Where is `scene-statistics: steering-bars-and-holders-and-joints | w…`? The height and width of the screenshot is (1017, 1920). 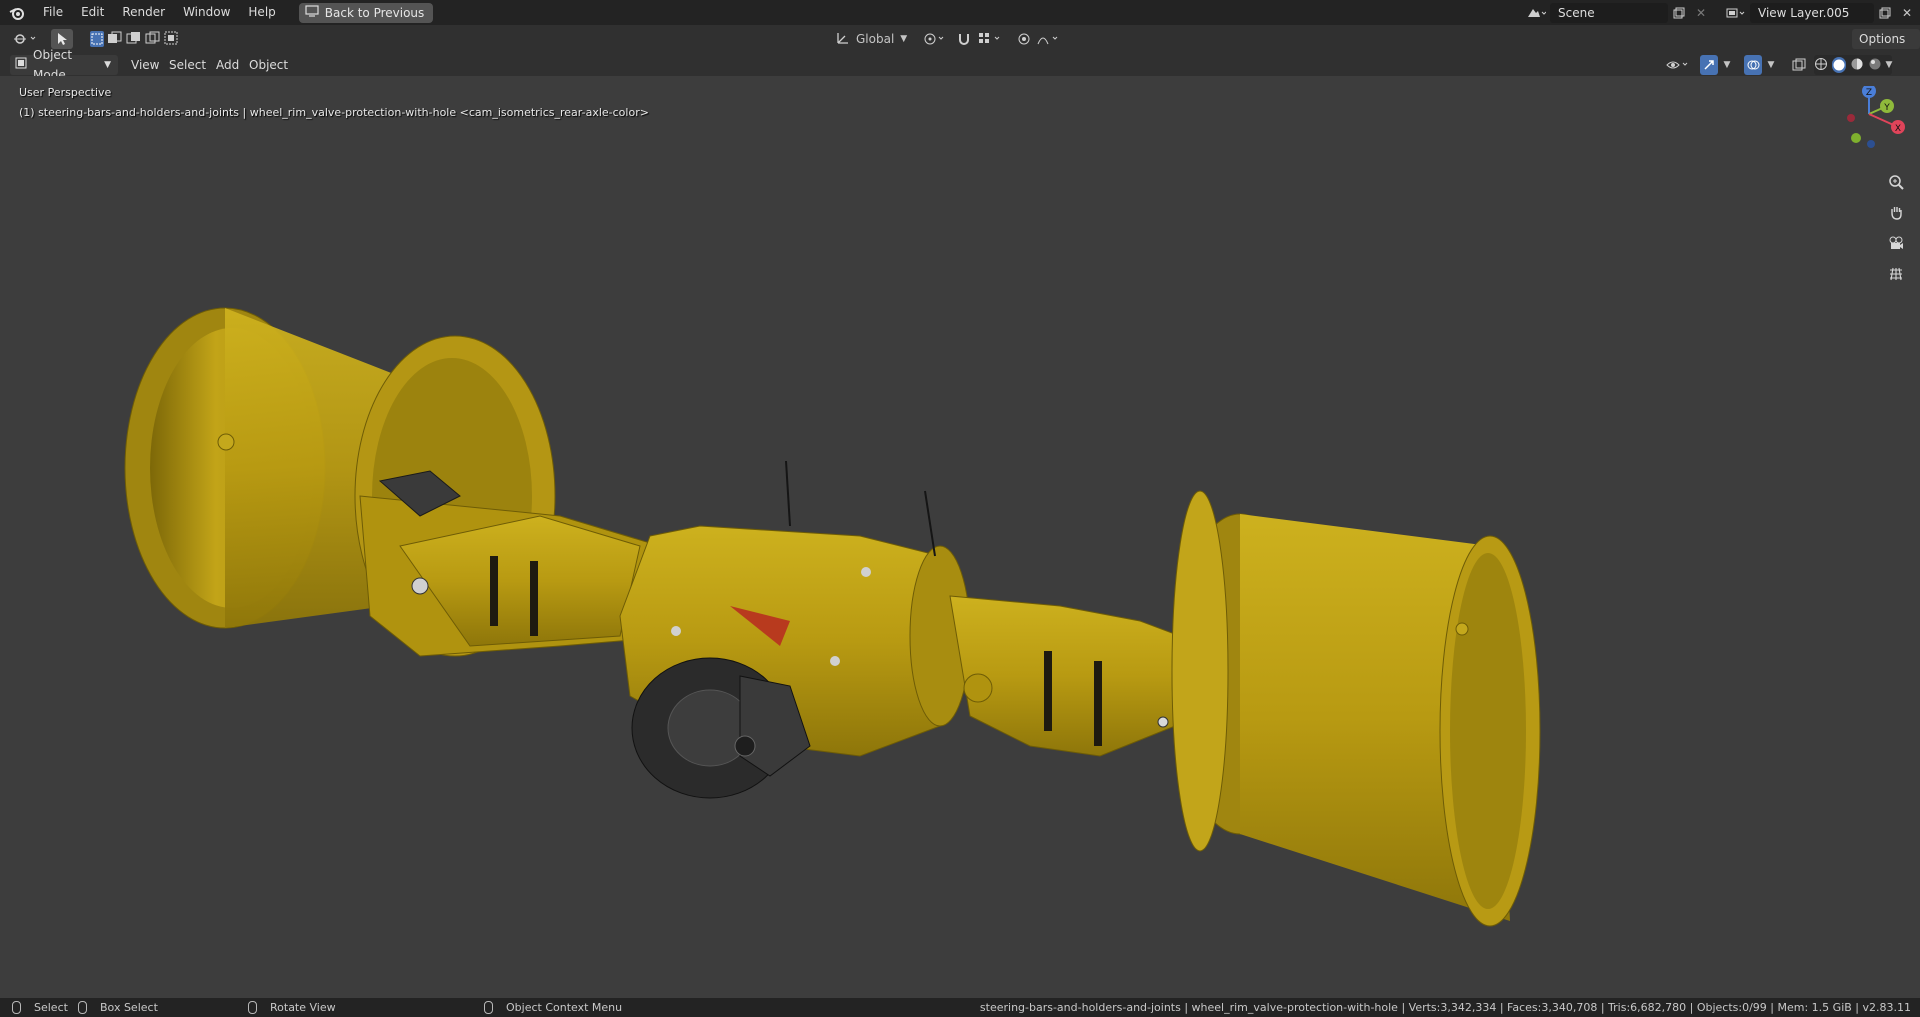 scene-statistics: steering-bars-and-holders-and-joints | w… is located at coordinates (1445, 1007).